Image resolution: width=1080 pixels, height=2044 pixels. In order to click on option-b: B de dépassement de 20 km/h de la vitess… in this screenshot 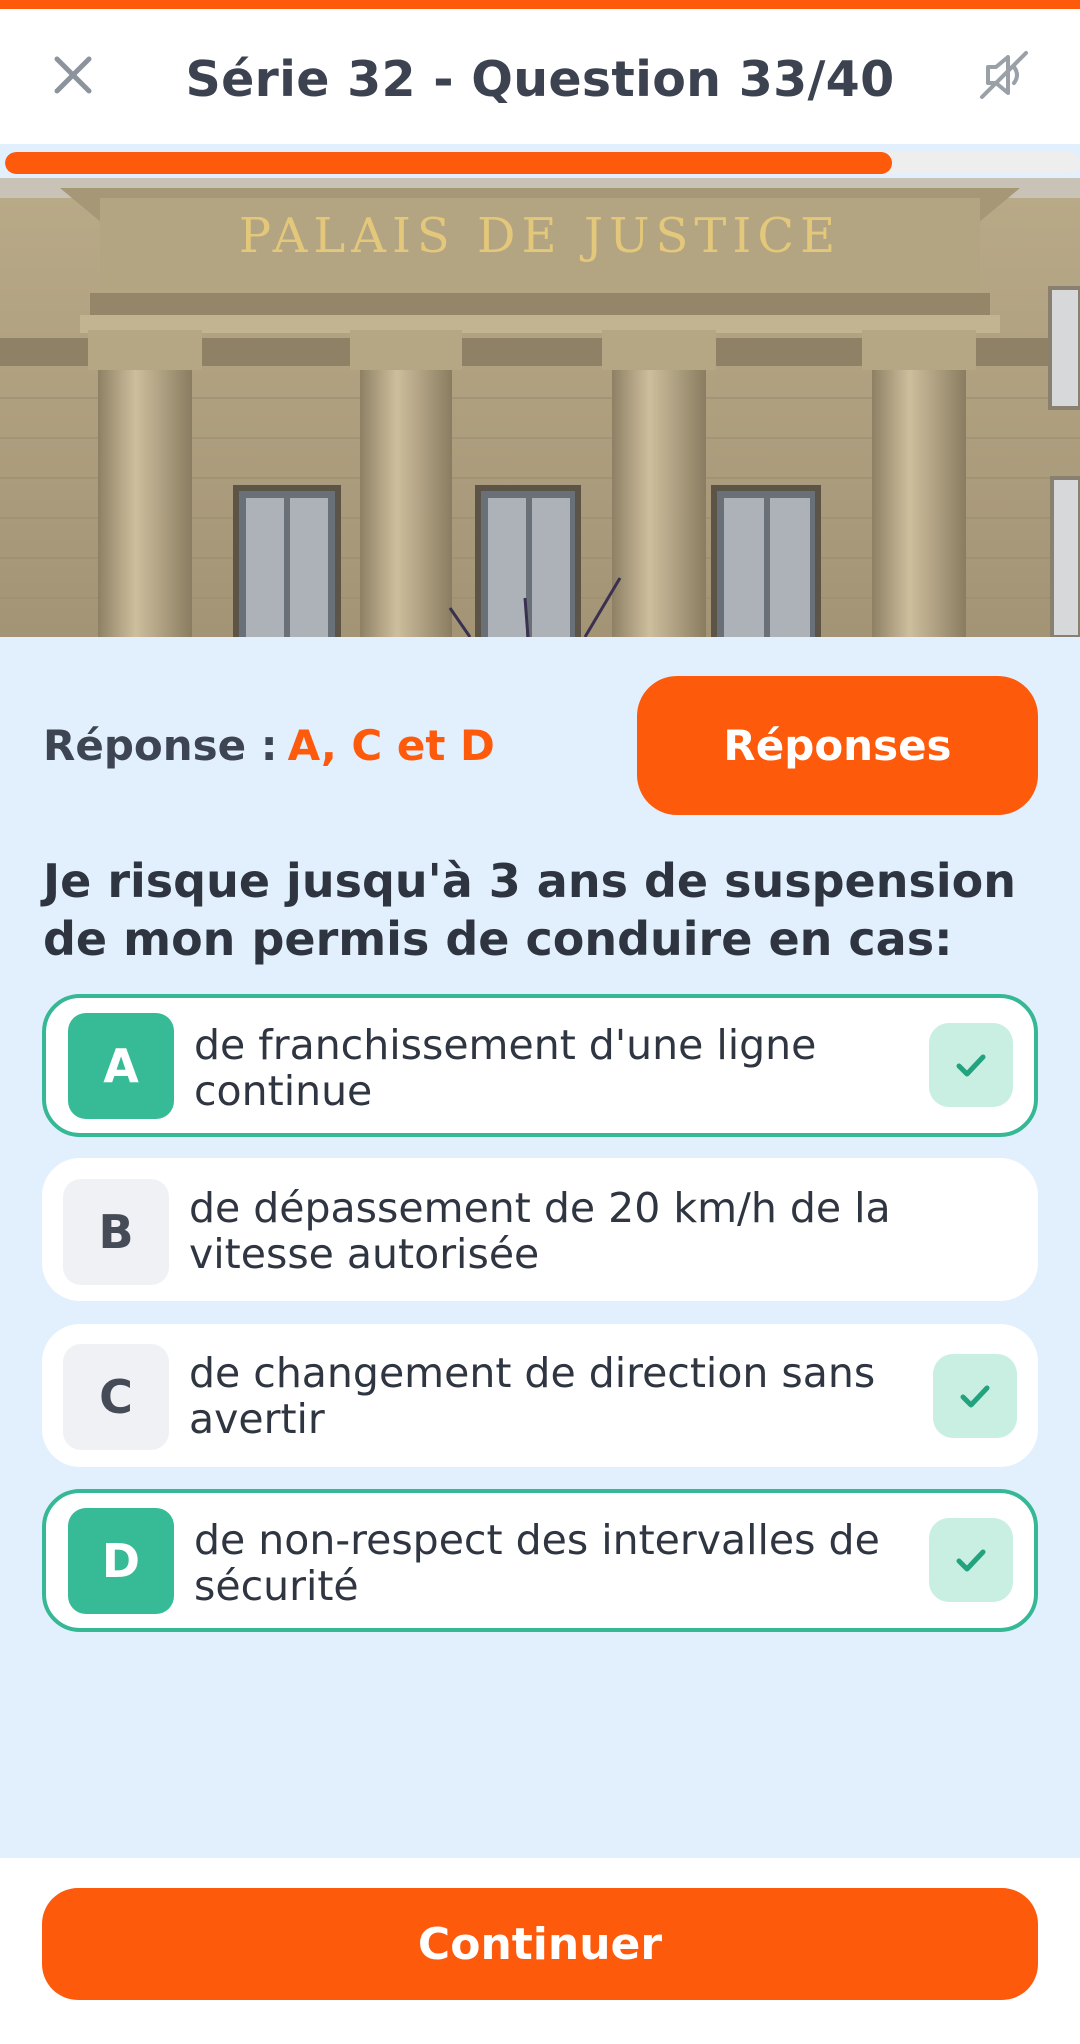, I will do `click(540, 1229)`.